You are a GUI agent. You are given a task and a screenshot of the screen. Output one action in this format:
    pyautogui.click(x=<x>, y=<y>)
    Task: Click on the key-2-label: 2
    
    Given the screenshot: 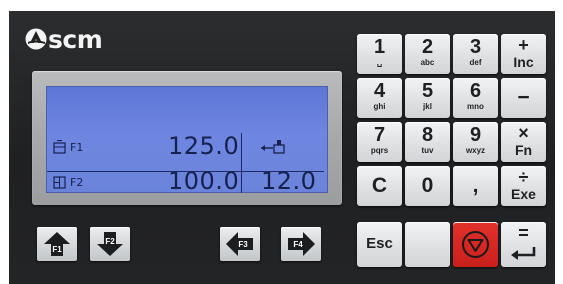 What is the action you would take?
    pyautogui.click(x=427, y=47)
    